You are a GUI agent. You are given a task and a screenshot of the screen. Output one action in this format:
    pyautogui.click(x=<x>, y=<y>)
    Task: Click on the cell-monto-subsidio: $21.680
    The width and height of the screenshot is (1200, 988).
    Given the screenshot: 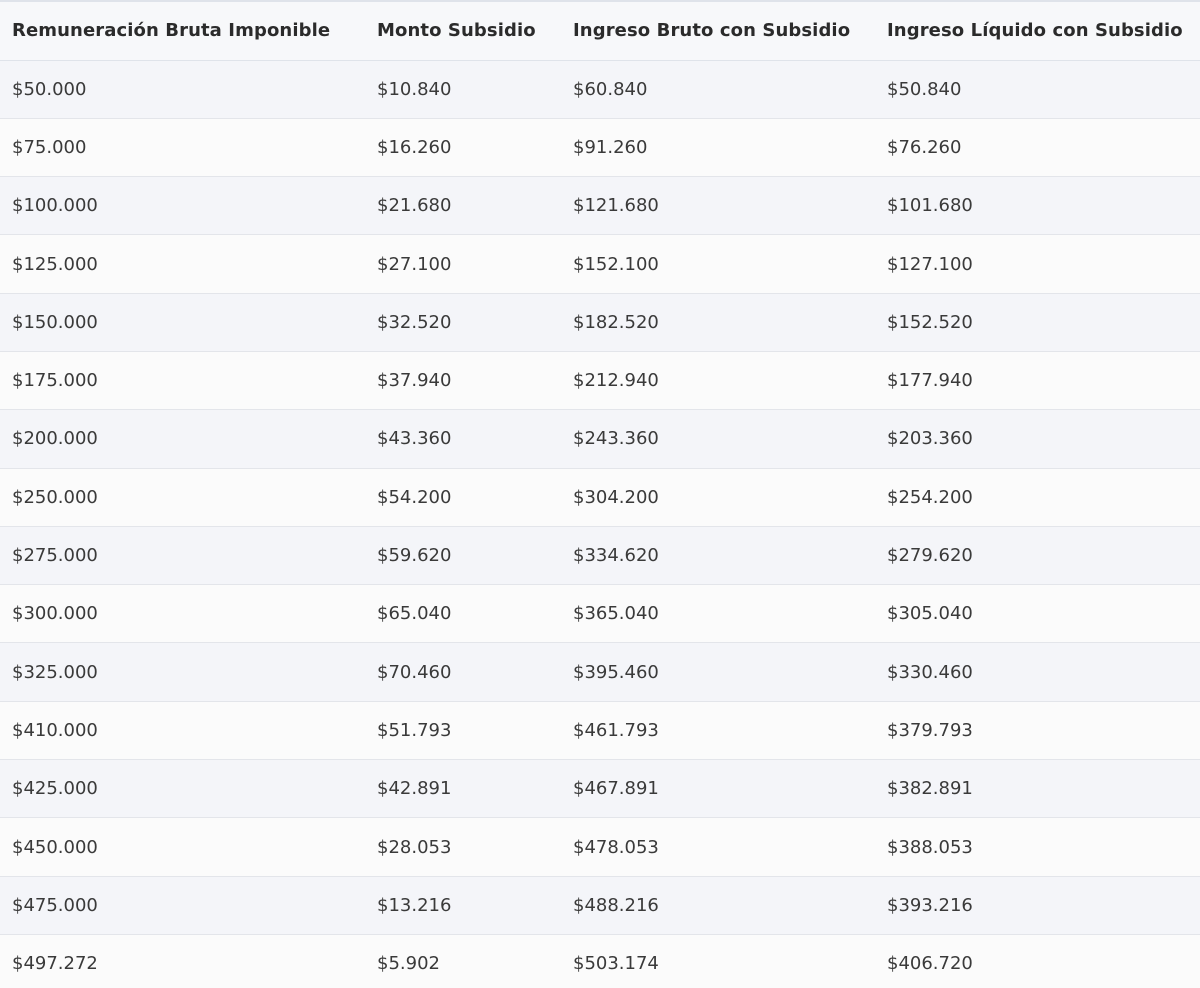 What is the action you would take?
    pyautogui.click(x=414, y=206)
    